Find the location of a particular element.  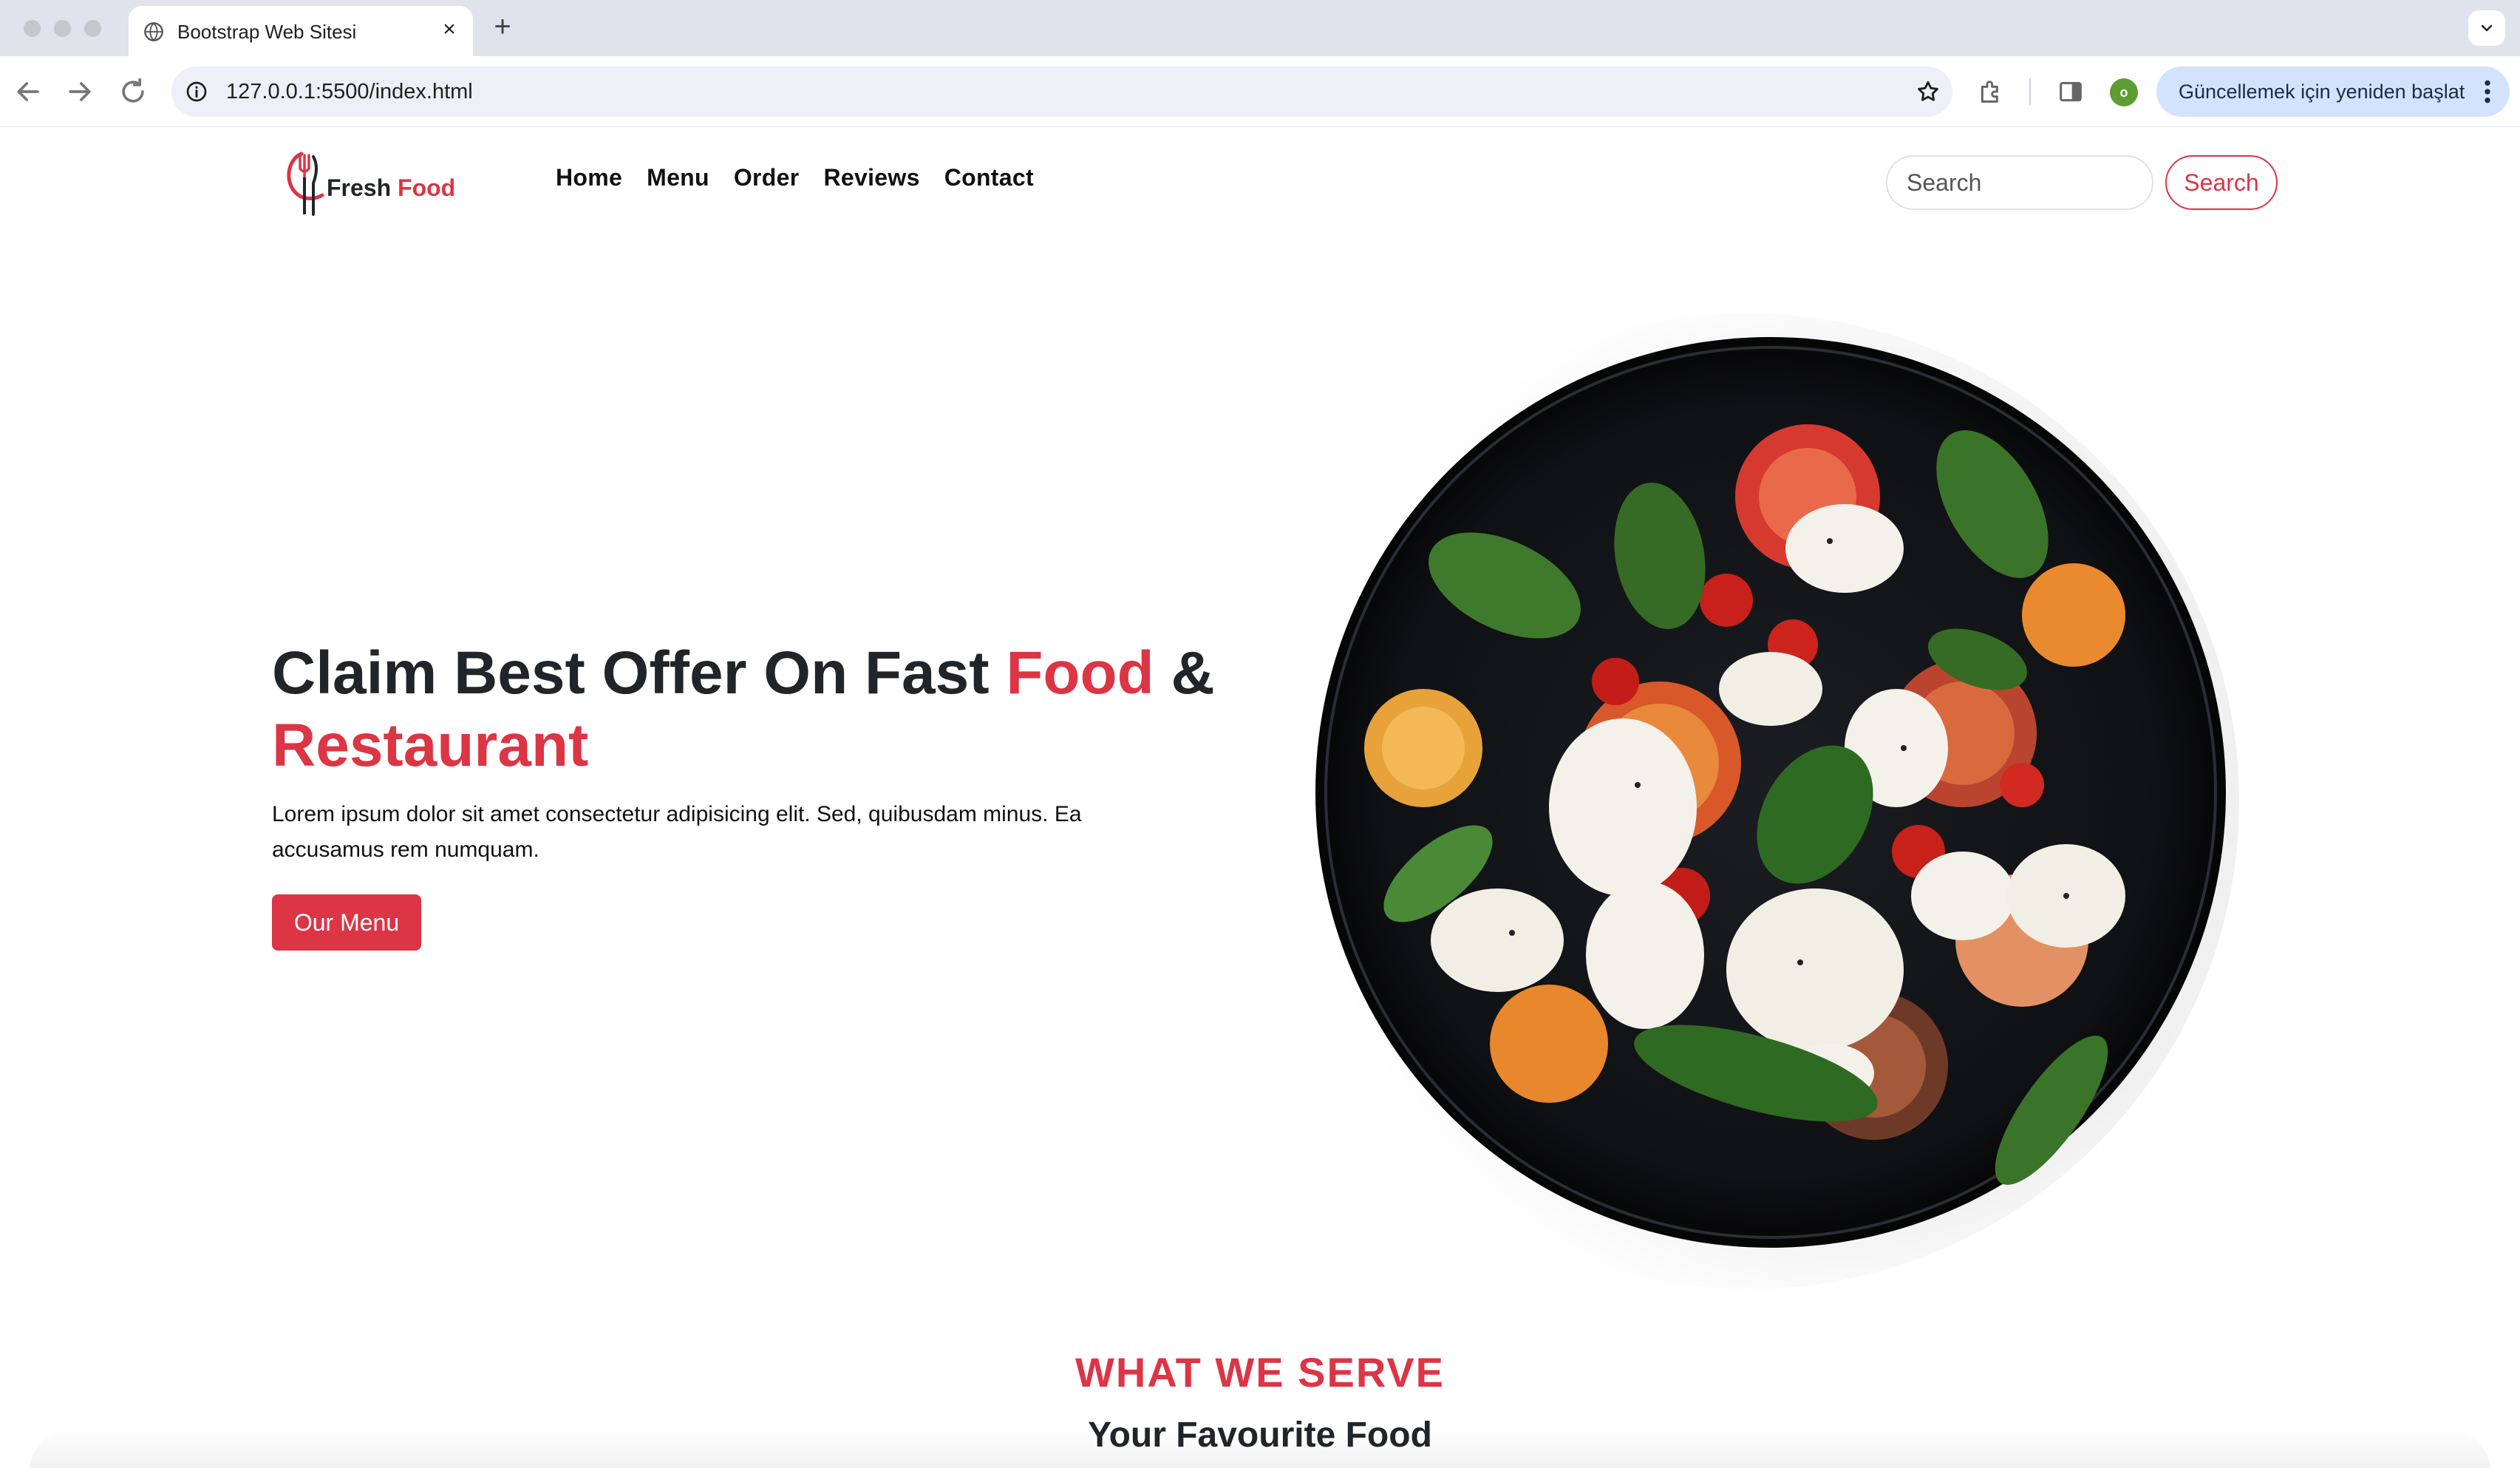

toolbar-divider is located at coordinates (2030, 91).